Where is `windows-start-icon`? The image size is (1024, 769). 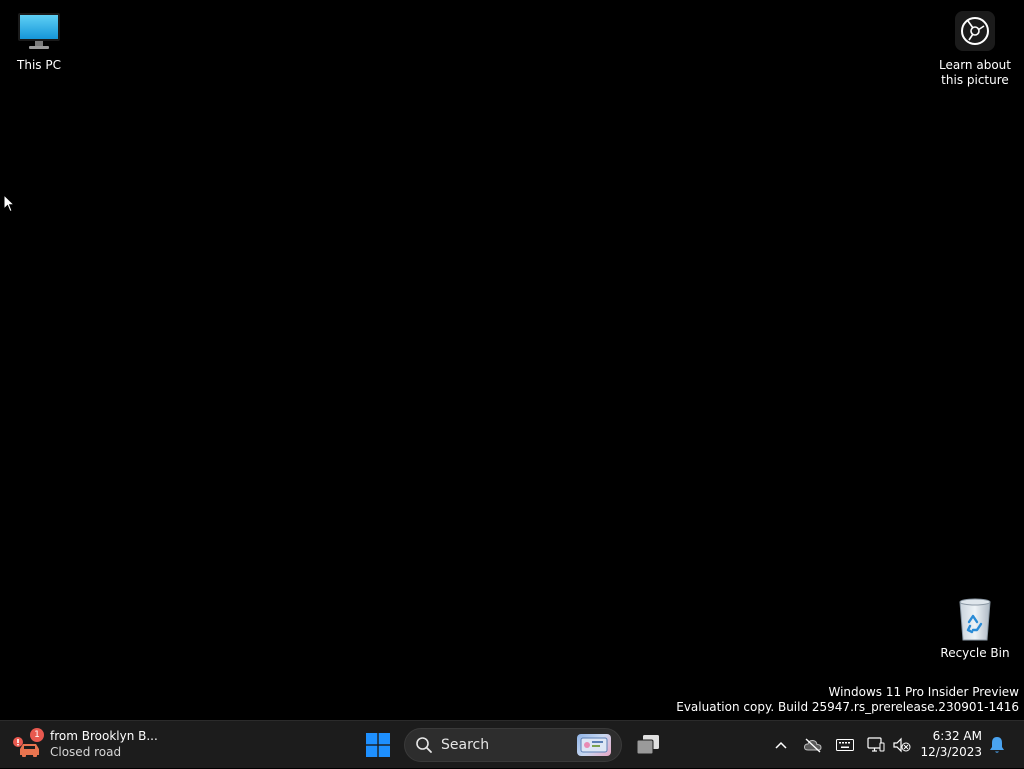 windows-start-icon is located at coordinates (378, 745).